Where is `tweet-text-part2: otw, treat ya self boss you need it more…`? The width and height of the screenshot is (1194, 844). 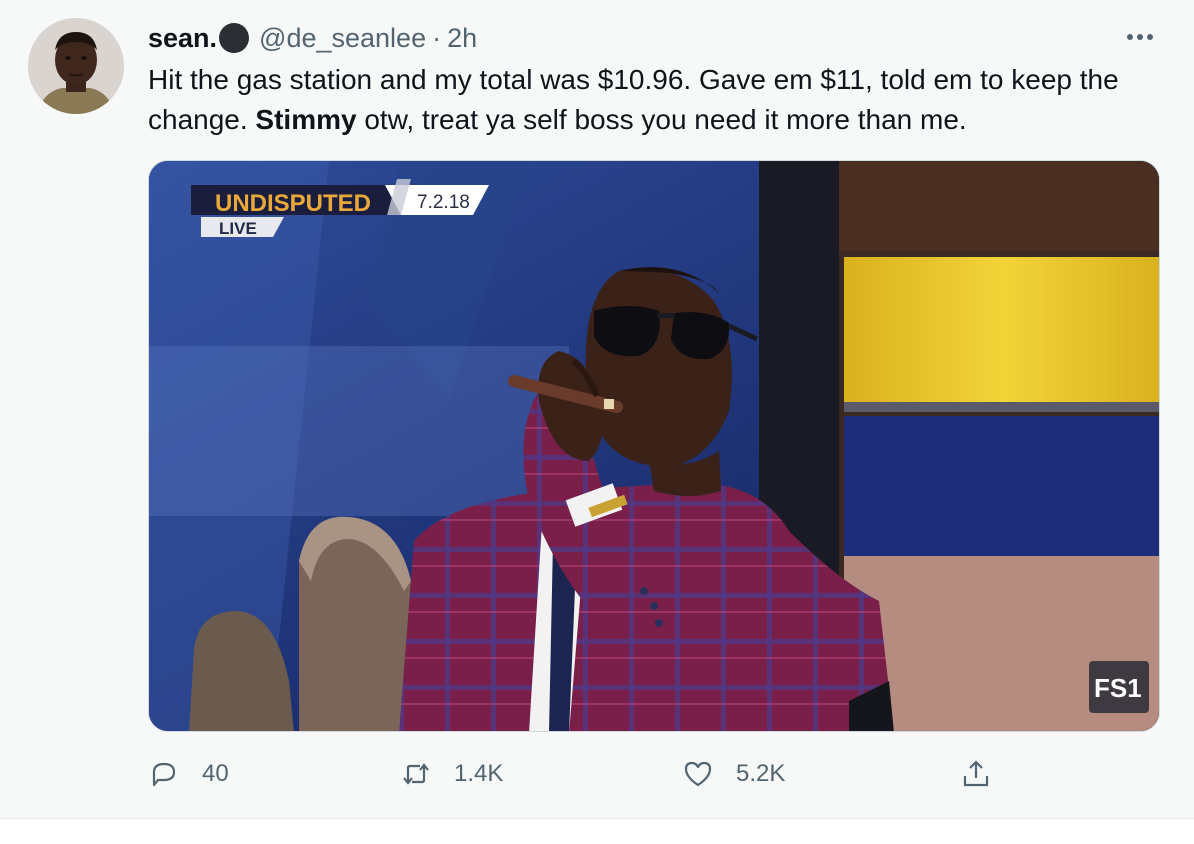
tweet-text-part2: otw, treat ya self boss you need it more… is located at coordinates (661, 119).